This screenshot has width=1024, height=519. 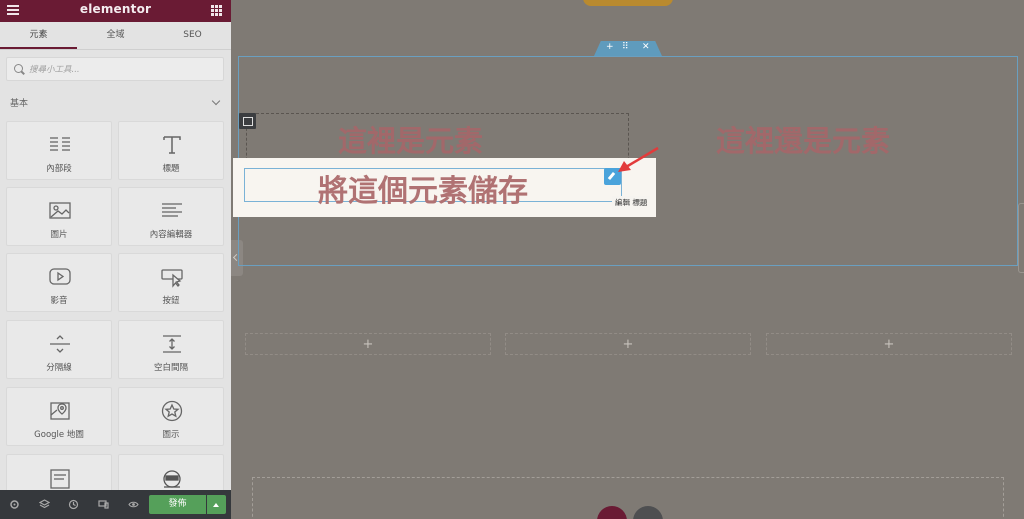 I want to click on top-section-handle, so click(x=628, y=3).